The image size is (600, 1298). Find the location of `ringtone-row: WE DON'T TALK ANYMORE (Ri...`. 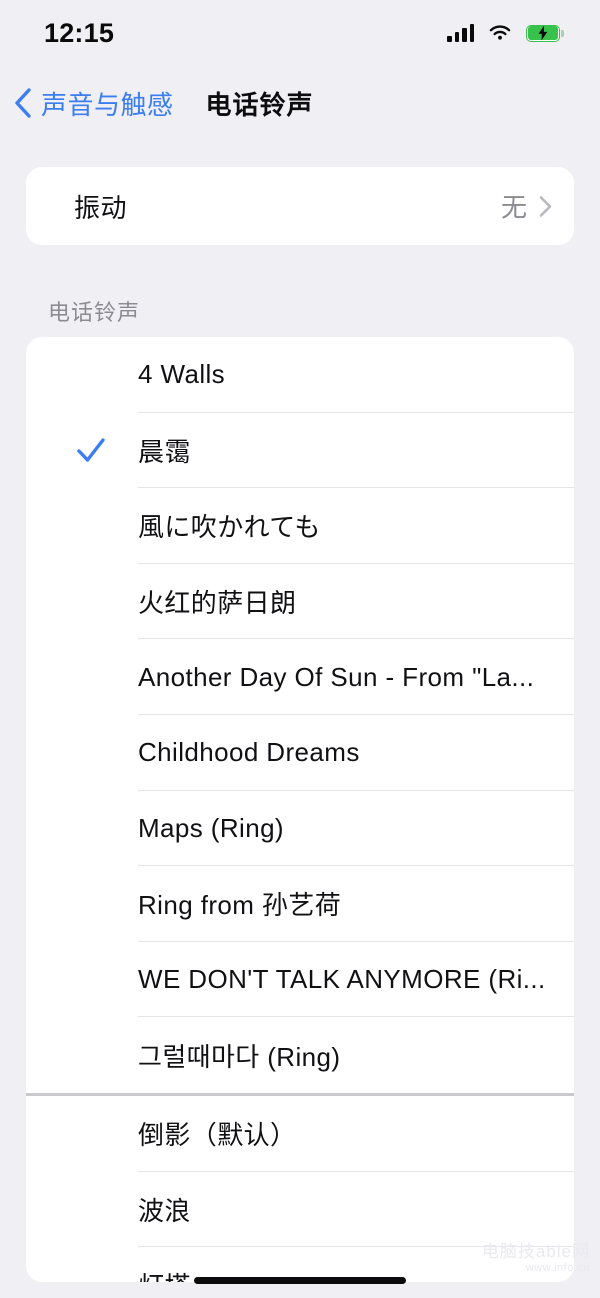

ringtone-row: WE DON'T TALK ANYMORE (Ri... is located at coordinates (300, 980).